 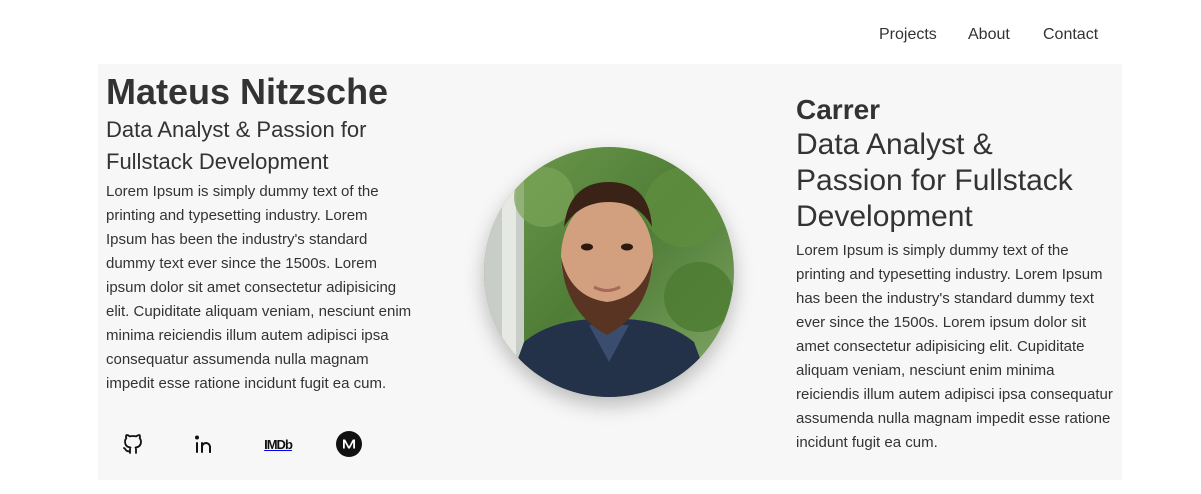 What do you see at coordinates (908, 35) in the screenshot?
I see `nav-link-projects: Projects` at bounding box center [908, 35].